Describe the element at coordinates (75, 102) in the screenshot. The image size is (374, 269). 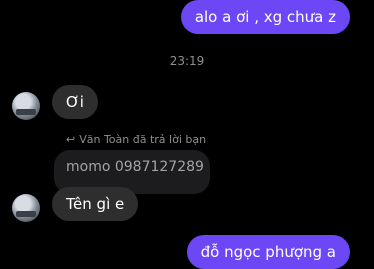
I see `incoming-message-1: Ơi` at that location.